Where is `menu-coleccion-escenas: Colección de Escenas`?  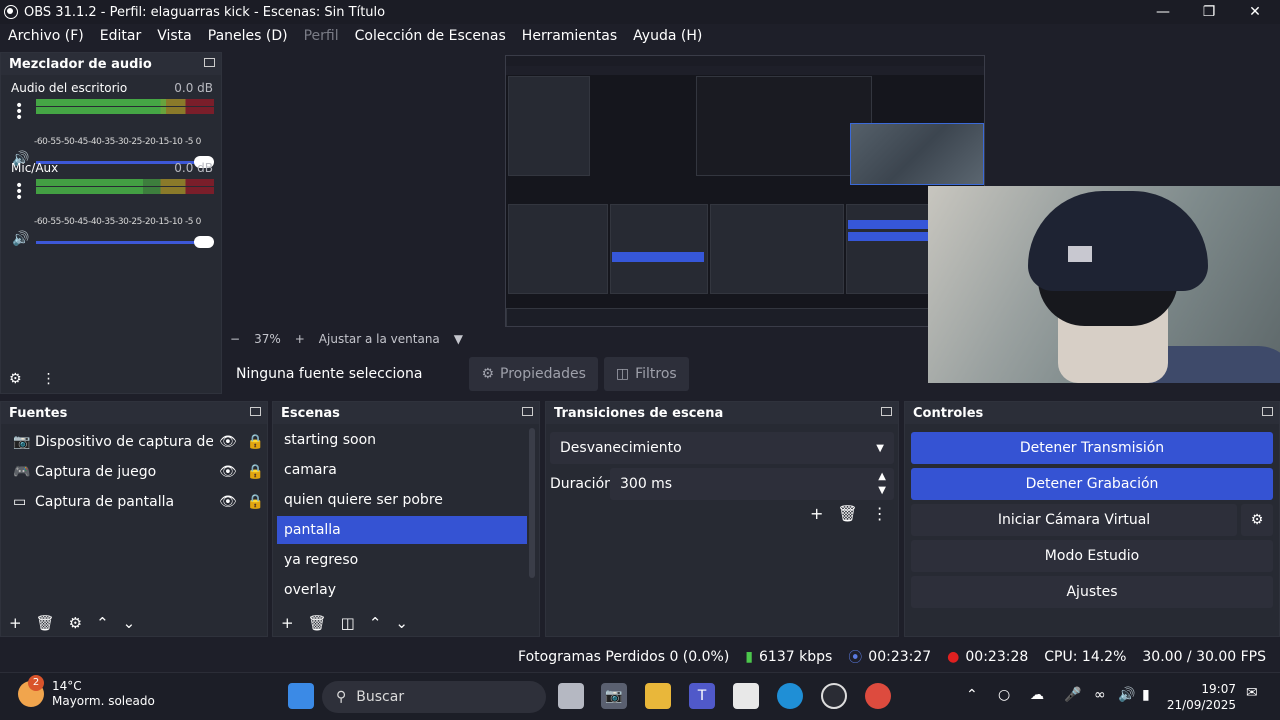
menu-coleccion-escenas: Colección de Escenas is located at coordinates (430, 36).